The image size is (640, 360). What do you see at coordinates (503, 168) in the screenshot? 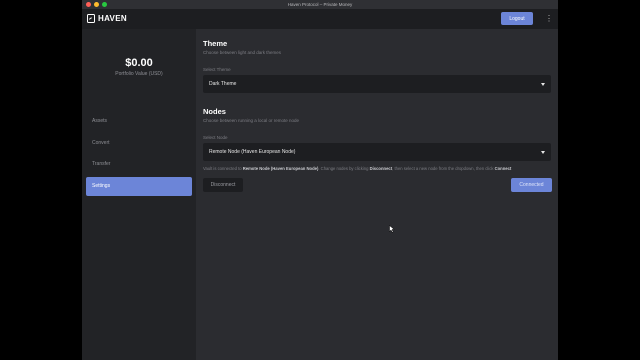
I see `node-info-connect: Connect` at bounding box center [503, 168].